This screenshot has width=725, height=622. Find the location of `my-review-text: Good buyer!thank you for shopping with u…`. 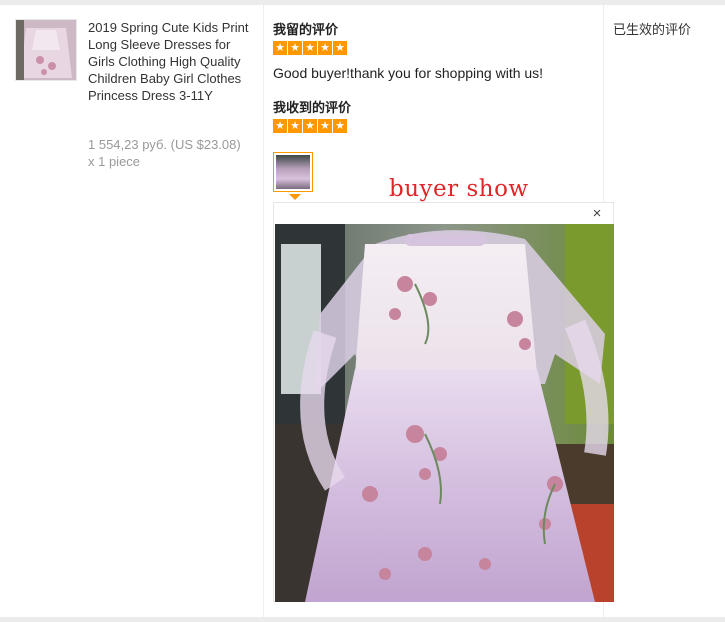

my-review-text: Good buyer!thank you for shopping with u… is located at coordinates (408, 73).